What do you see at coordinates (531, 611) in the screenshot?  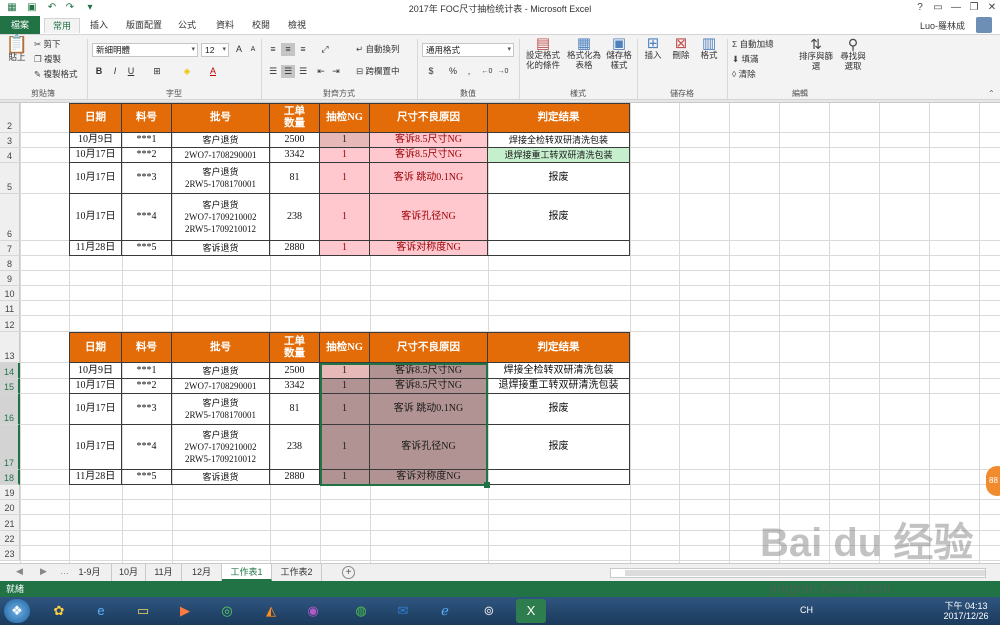 I see `excel-taskbar-icon: X` at bounding box center [531, 611].